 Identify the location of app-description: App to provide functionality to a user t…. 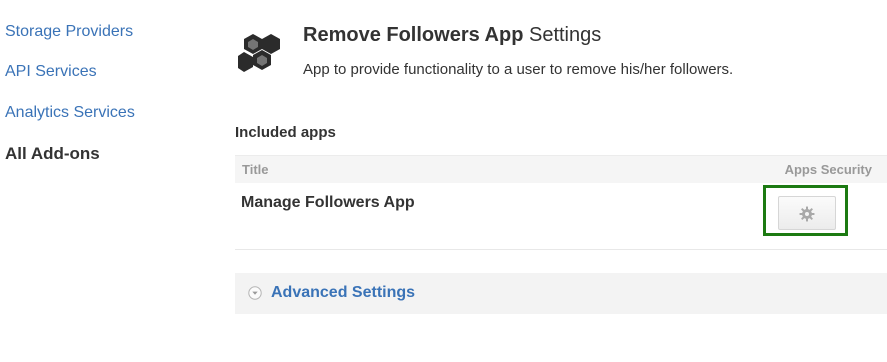
(518, 69).